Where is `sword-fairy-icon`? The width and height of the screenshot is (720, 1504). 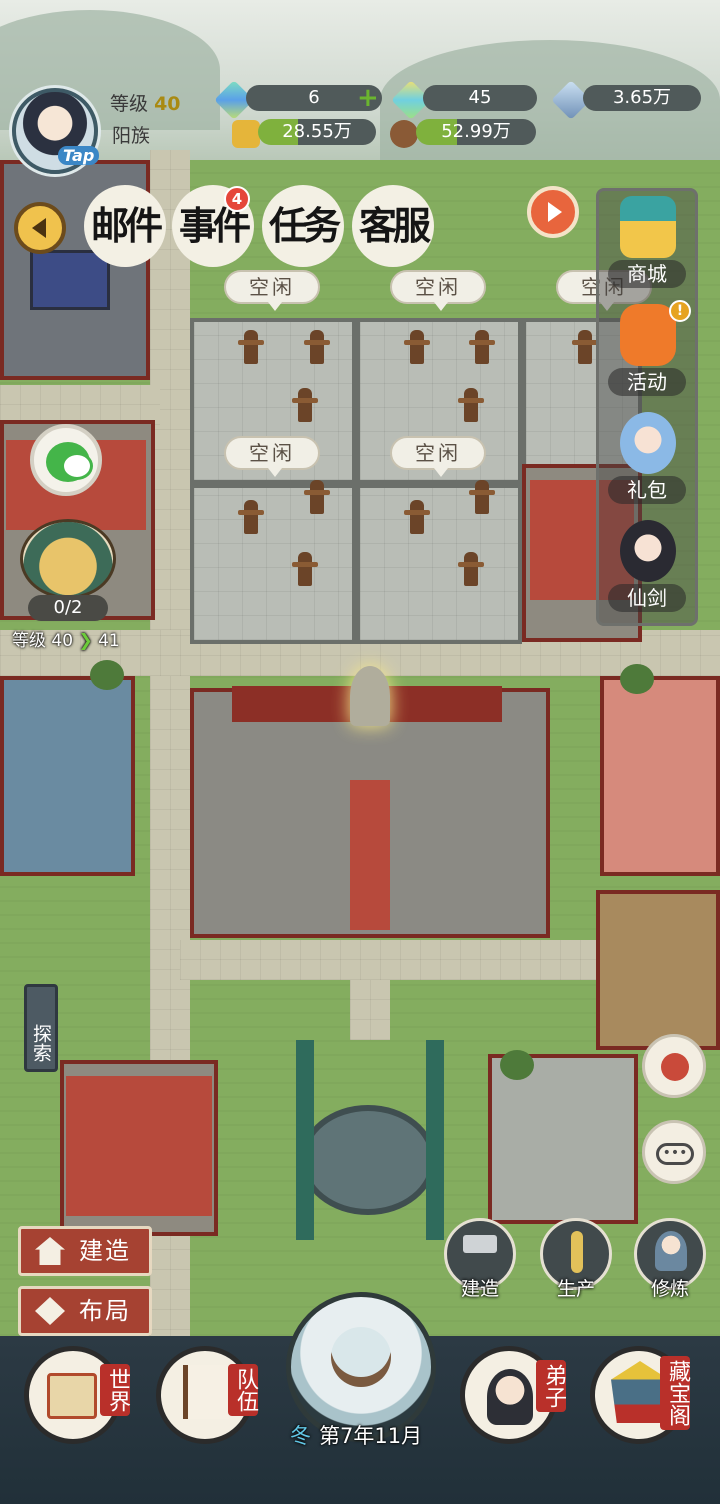
sword-fairy-icon is located at coordinates (648, 551).